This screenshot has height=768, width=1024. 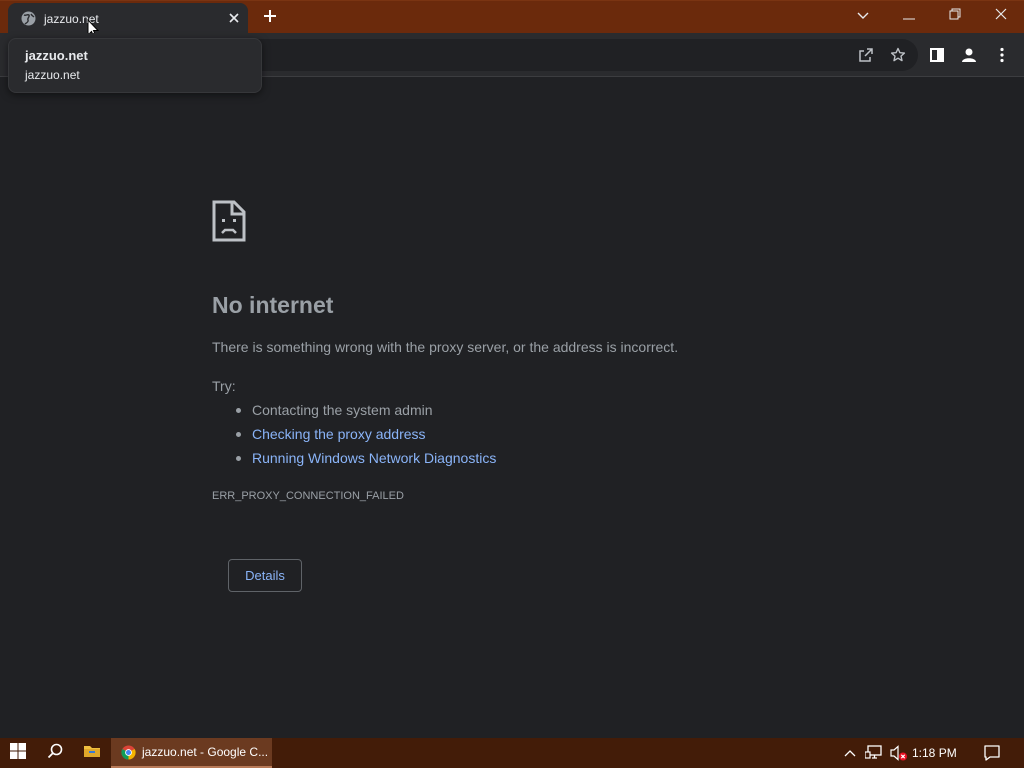 What do you see at coordinates (265, 575) in the screenshot?
I see `details-button: Details` at bounding box center [265, 575].